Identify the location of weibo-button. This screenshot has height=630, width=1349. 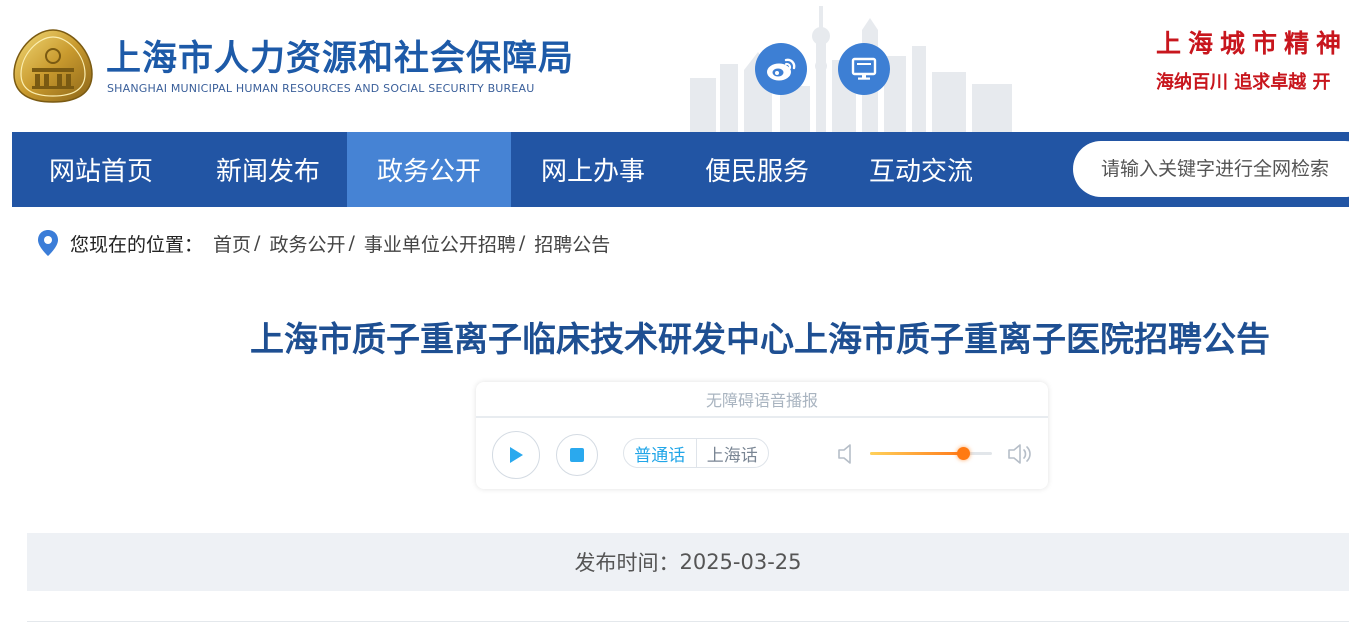
(781, 69).